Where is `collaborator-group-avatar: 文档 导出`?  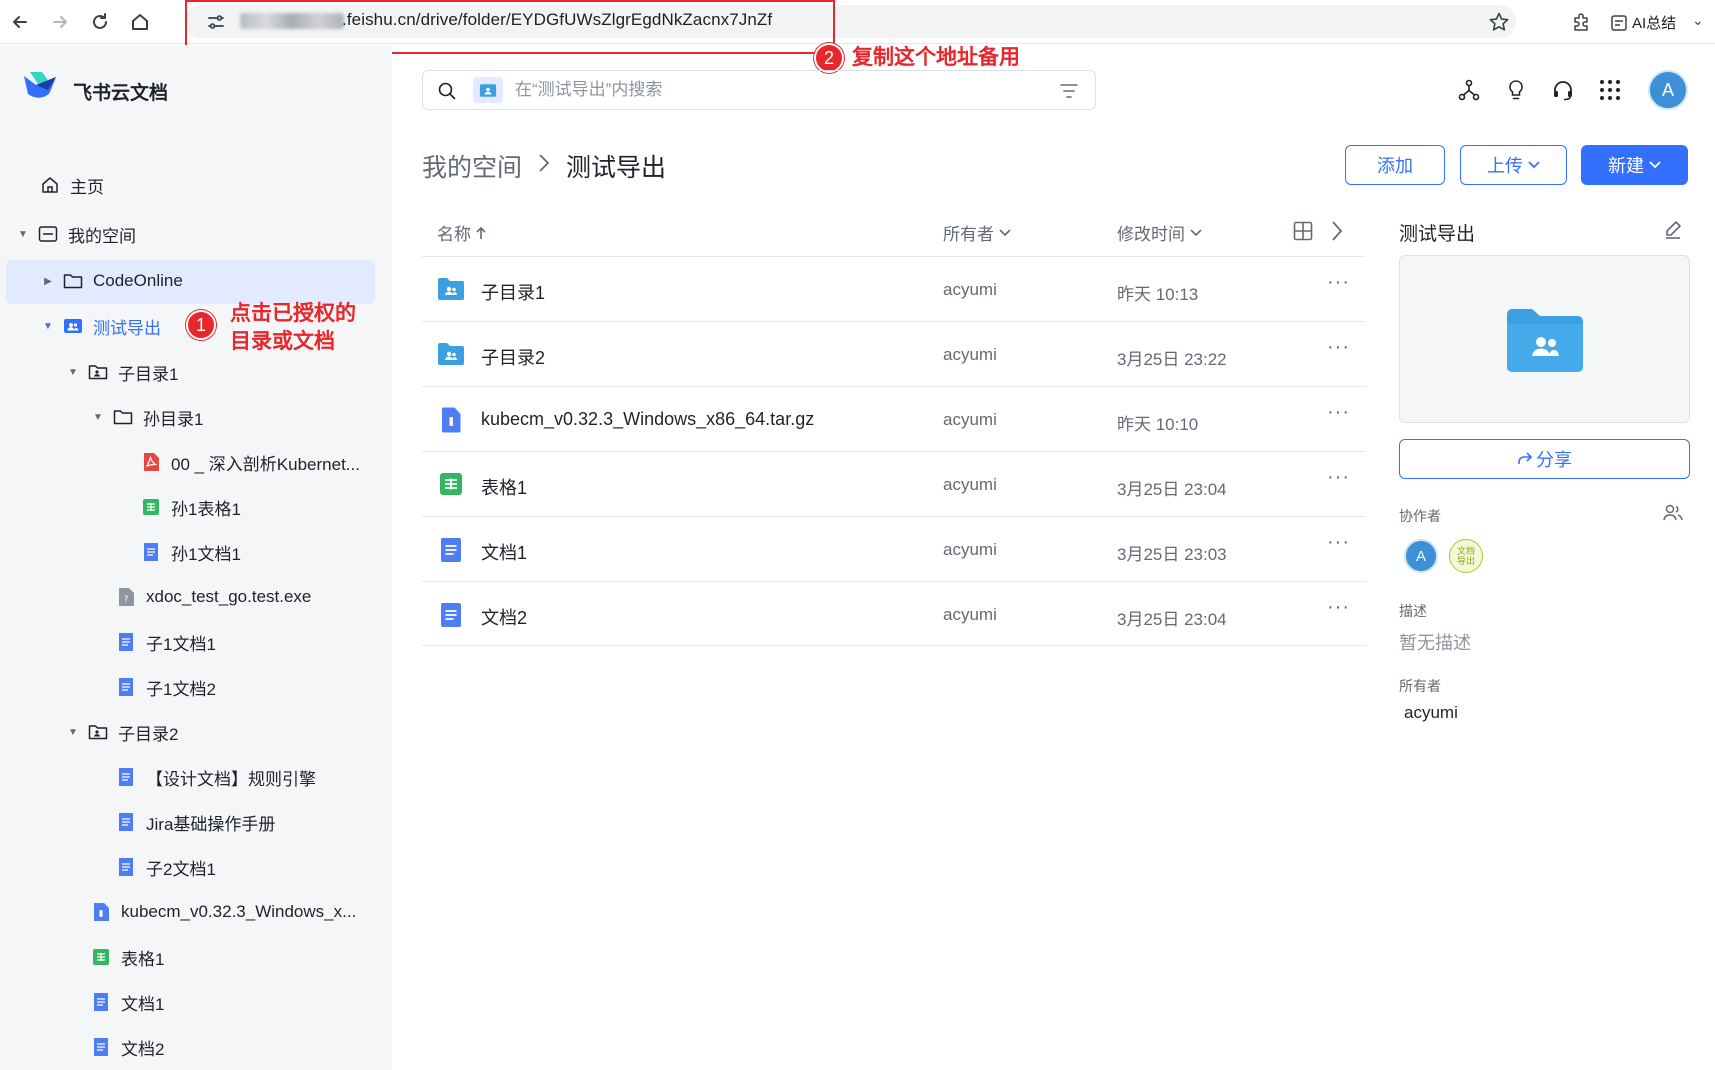 collaborator-group-avatar: 文档 导出 is located at coordinates (1466, 556).